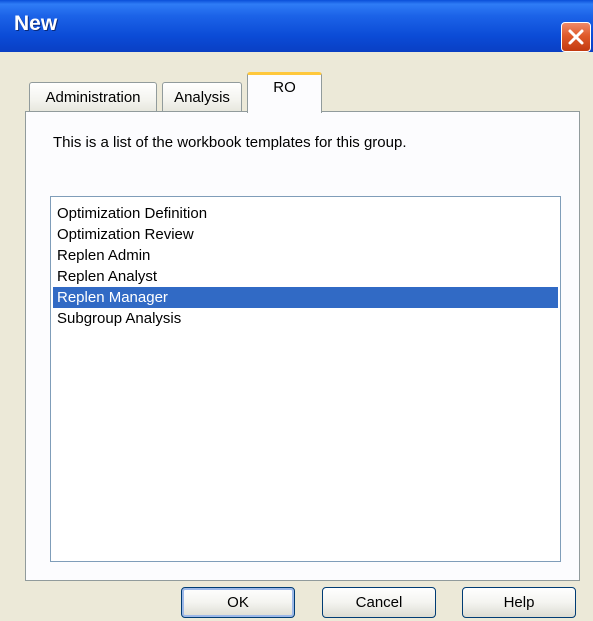  I want to click on cancel-button: Cancel, so click(379, 602).